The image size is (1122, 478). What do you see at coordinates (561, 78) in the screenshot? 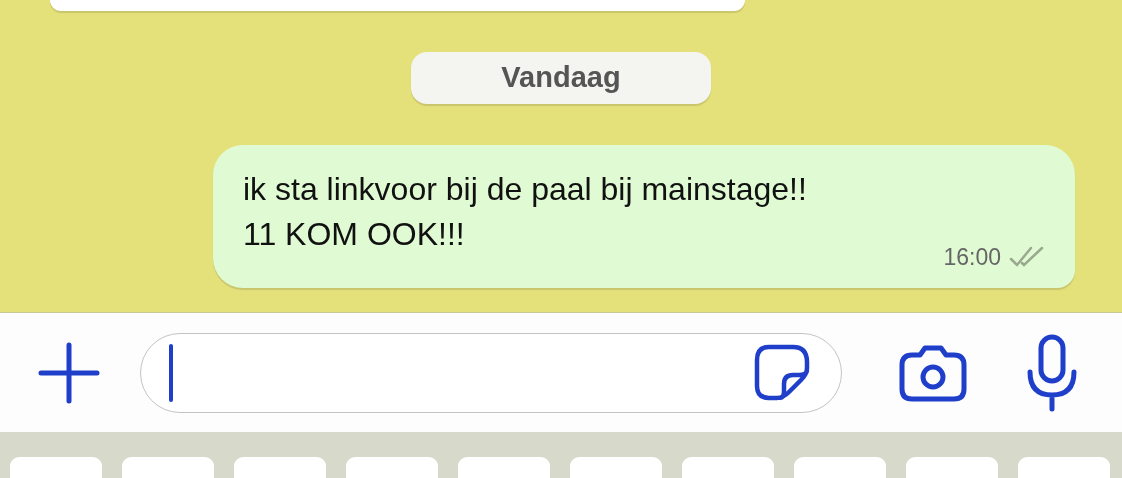
I see `date-label: Vandaag` at bounding box center [561, 78].